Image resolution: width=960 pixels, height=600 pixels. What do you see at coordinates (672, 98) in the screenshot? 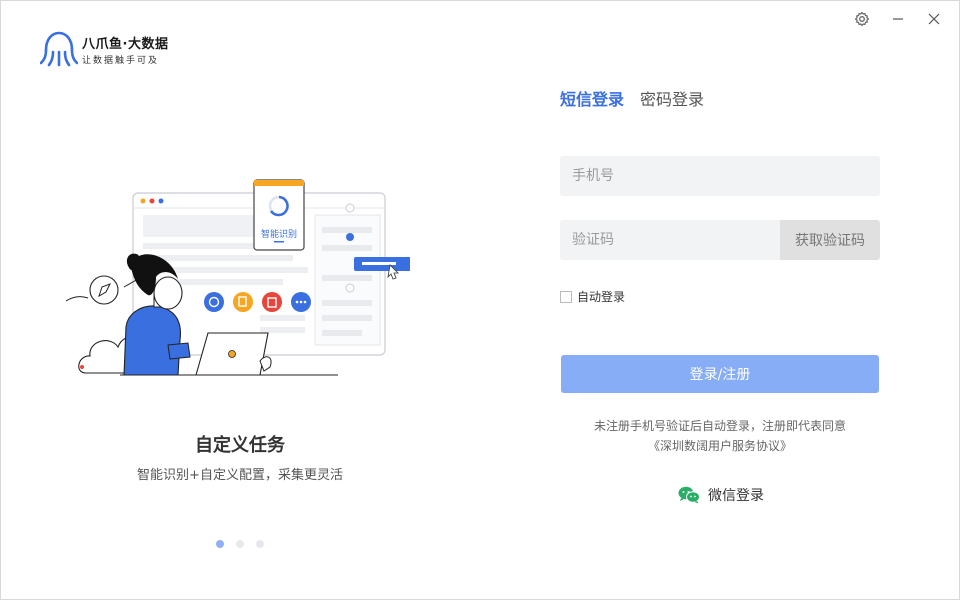
I see `tab-password-login: 密码登录` at bounding box center [672, 98].